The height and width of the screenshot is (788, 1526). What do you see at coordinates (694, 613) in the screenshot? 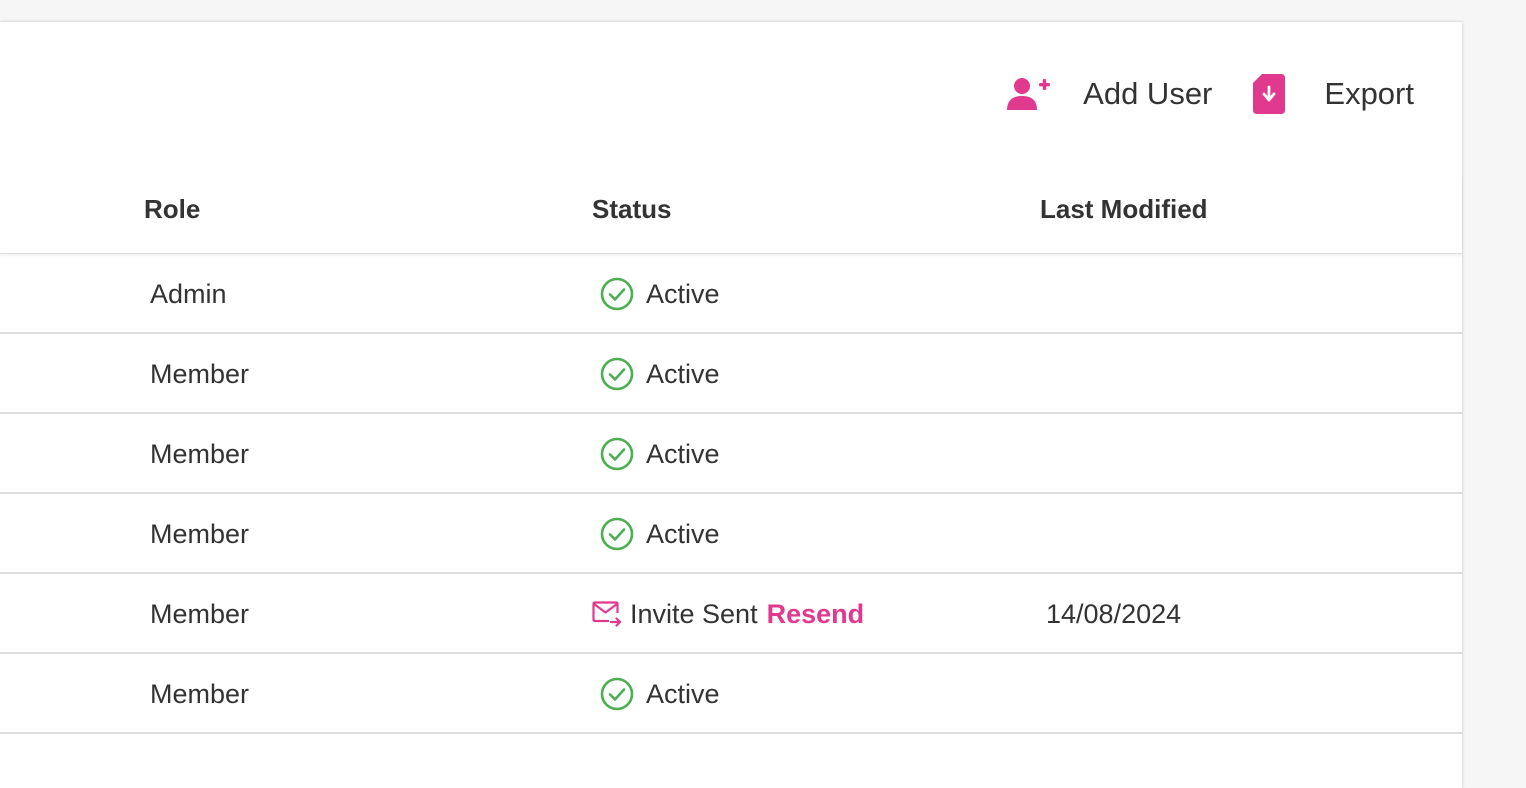
I see `status-text: Invite Sent` at bounding box center [694, 613].